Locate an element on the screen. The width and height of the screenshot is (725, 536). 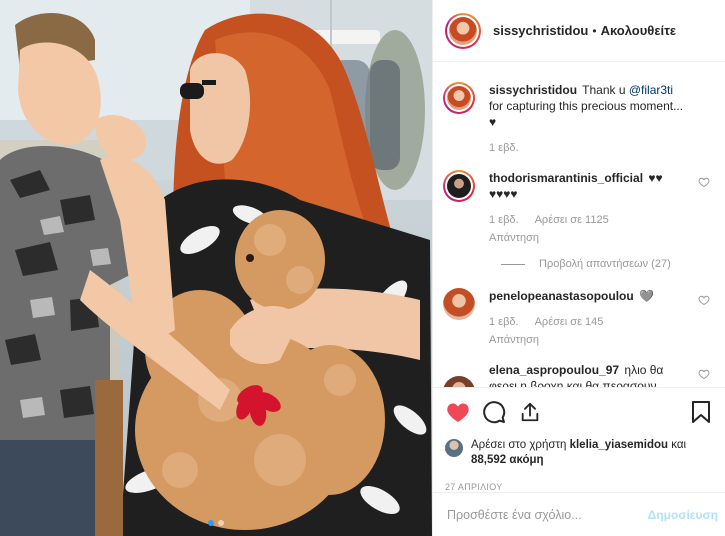
comment-username: thodorismarantinis_official is located at coordinates (566, 178).